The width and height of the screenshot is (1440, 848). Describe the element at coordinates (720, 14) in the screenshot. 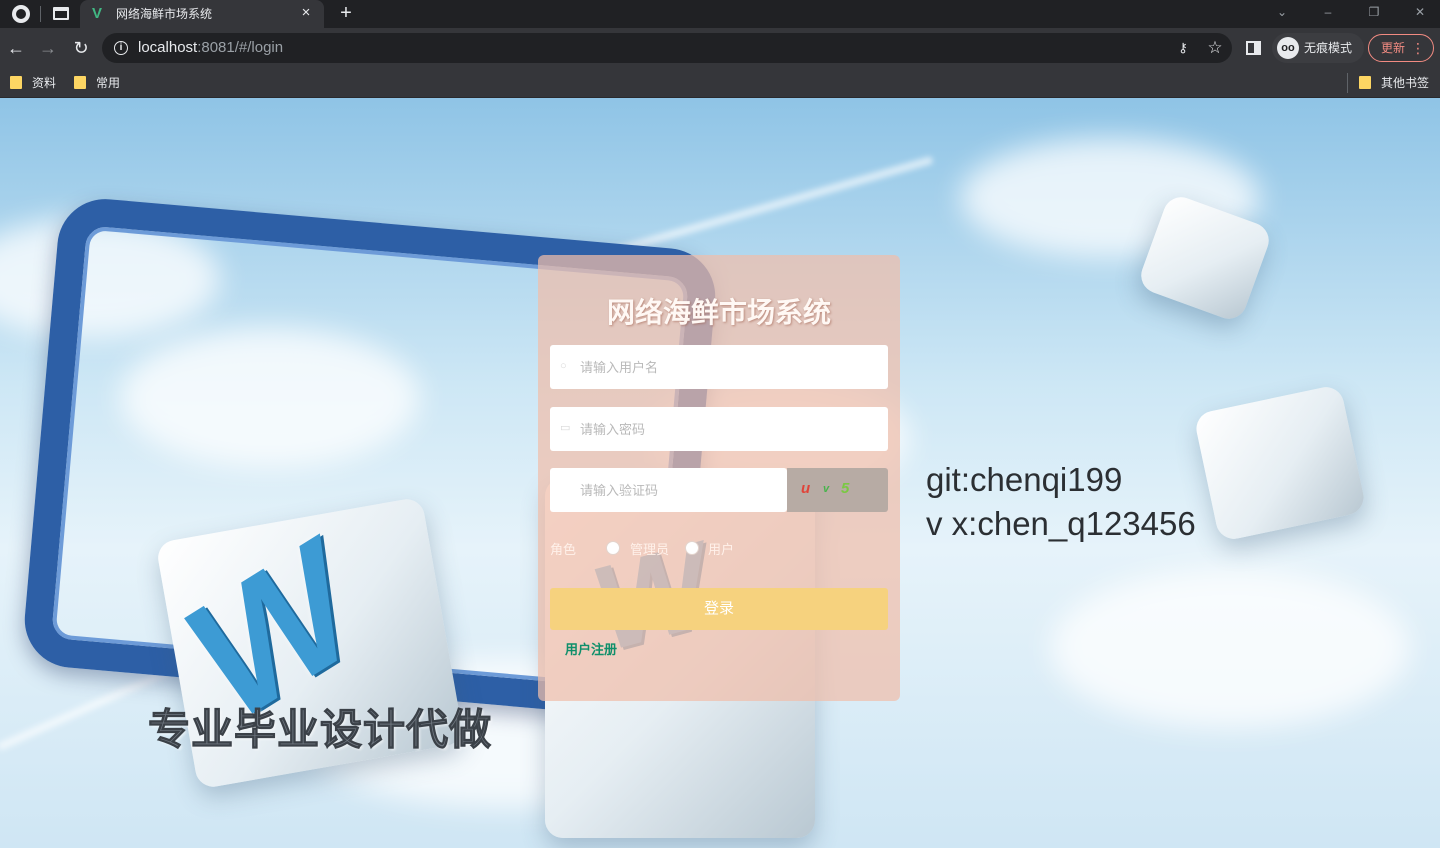

I see `tab-strip: V 网络海鲜市场系统 × + ⌄ – ❐ ✕` at that location.